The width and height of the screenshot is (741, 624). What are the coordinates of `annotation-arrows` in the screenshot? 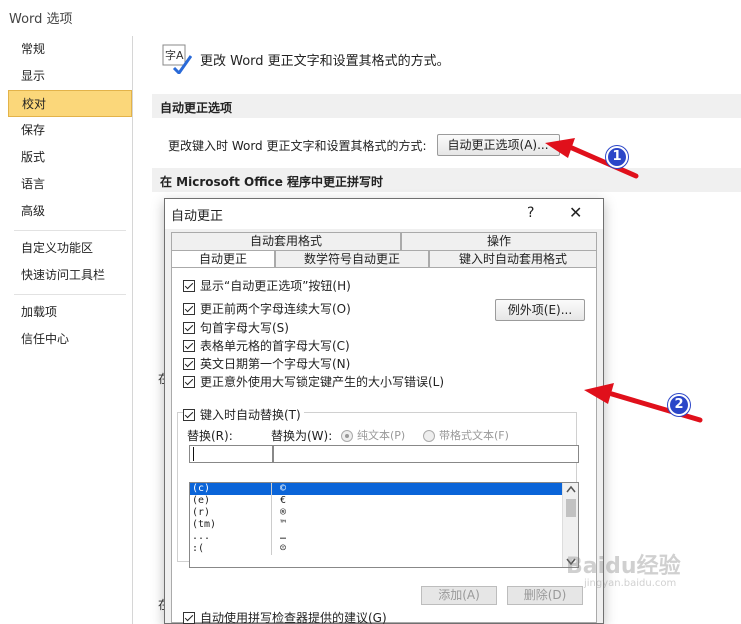 It's located at (624, 280).